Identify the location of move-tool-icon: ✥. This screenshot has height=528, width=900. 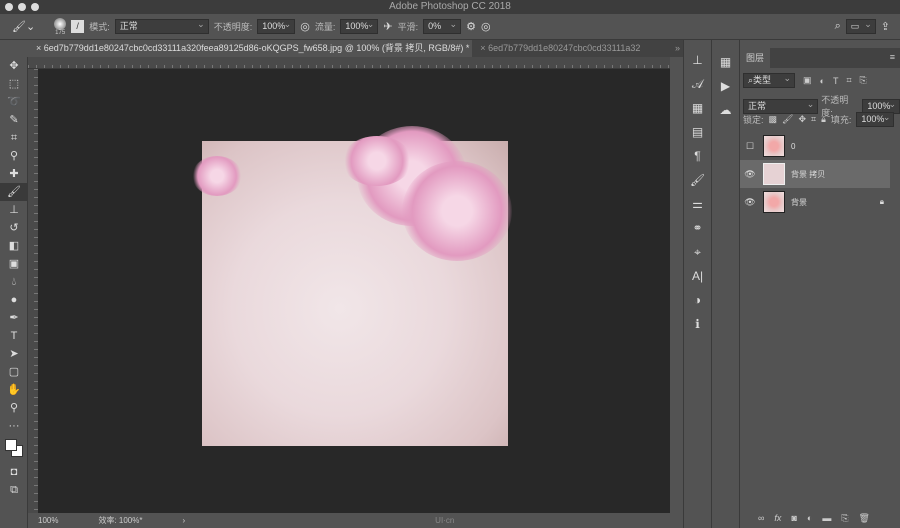
(14, 66).